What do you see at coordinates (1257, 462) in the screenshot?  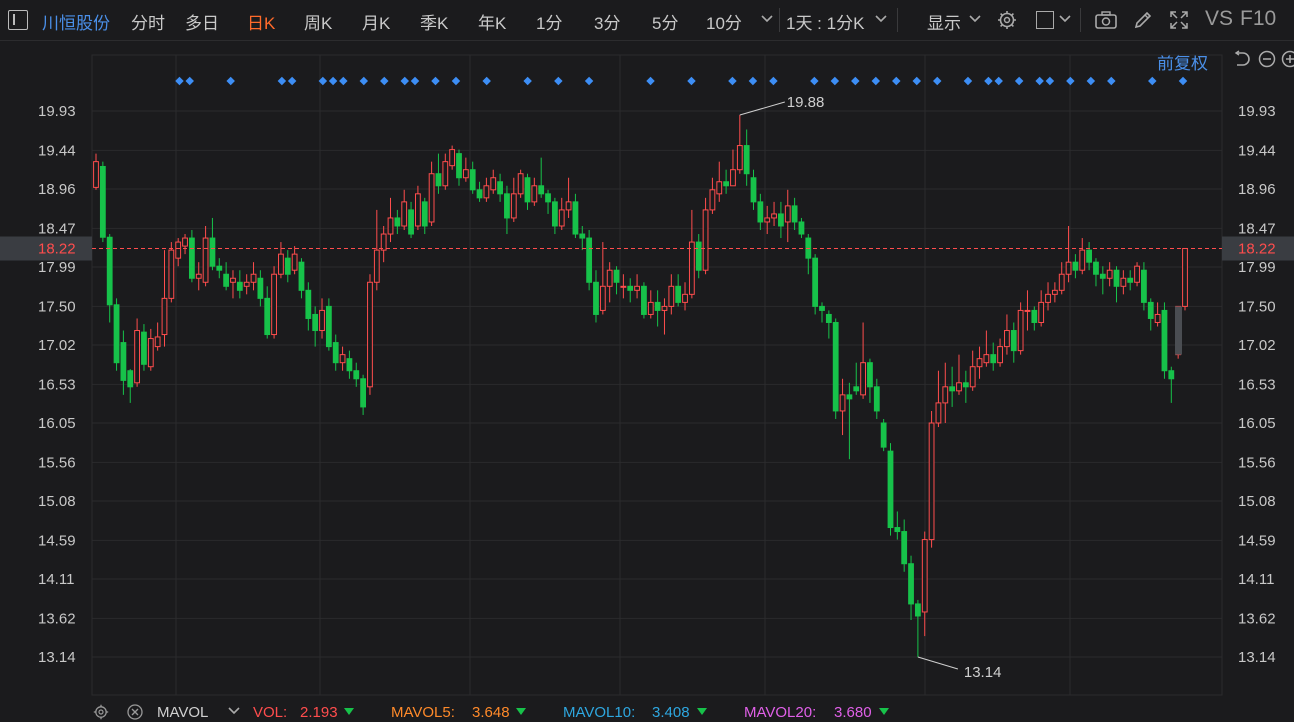 I see `y-tick-label-right: 15.56` at bounding box center [1257, 462].